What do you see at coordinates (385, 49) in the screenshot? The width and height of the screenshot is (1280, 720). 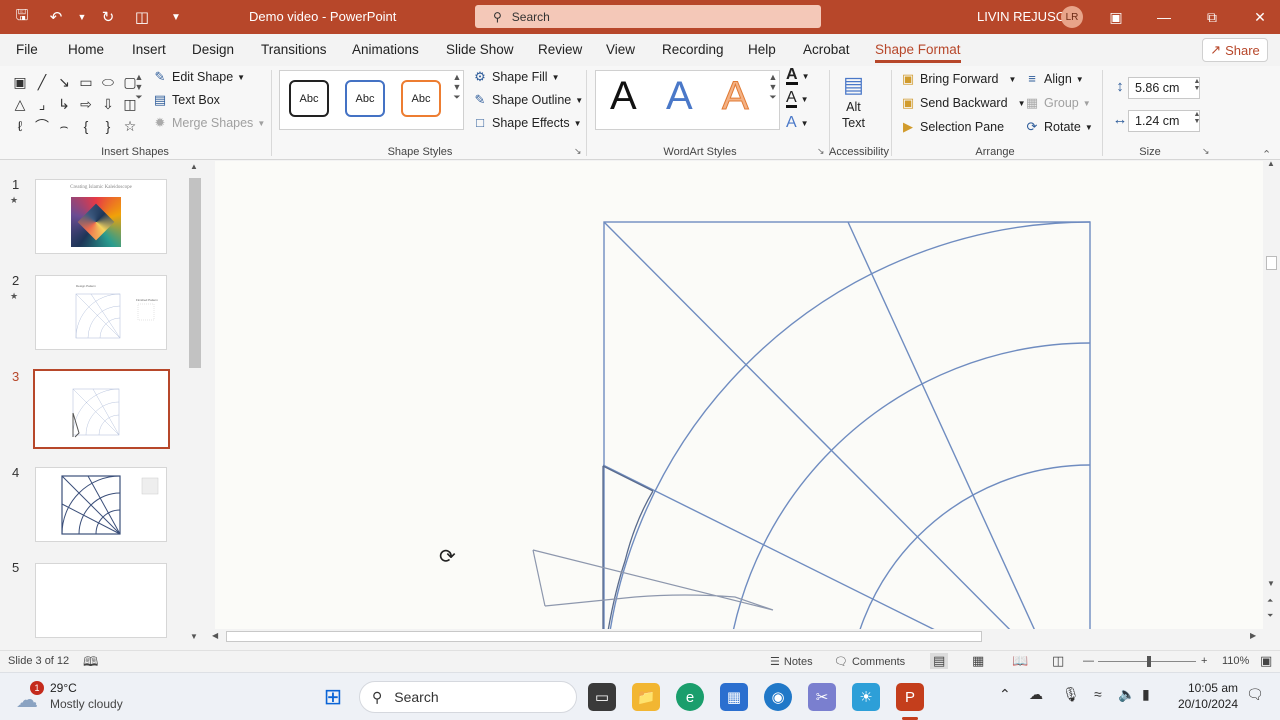 I see `tab-animations: Animations` at bounding box center [385, 49].